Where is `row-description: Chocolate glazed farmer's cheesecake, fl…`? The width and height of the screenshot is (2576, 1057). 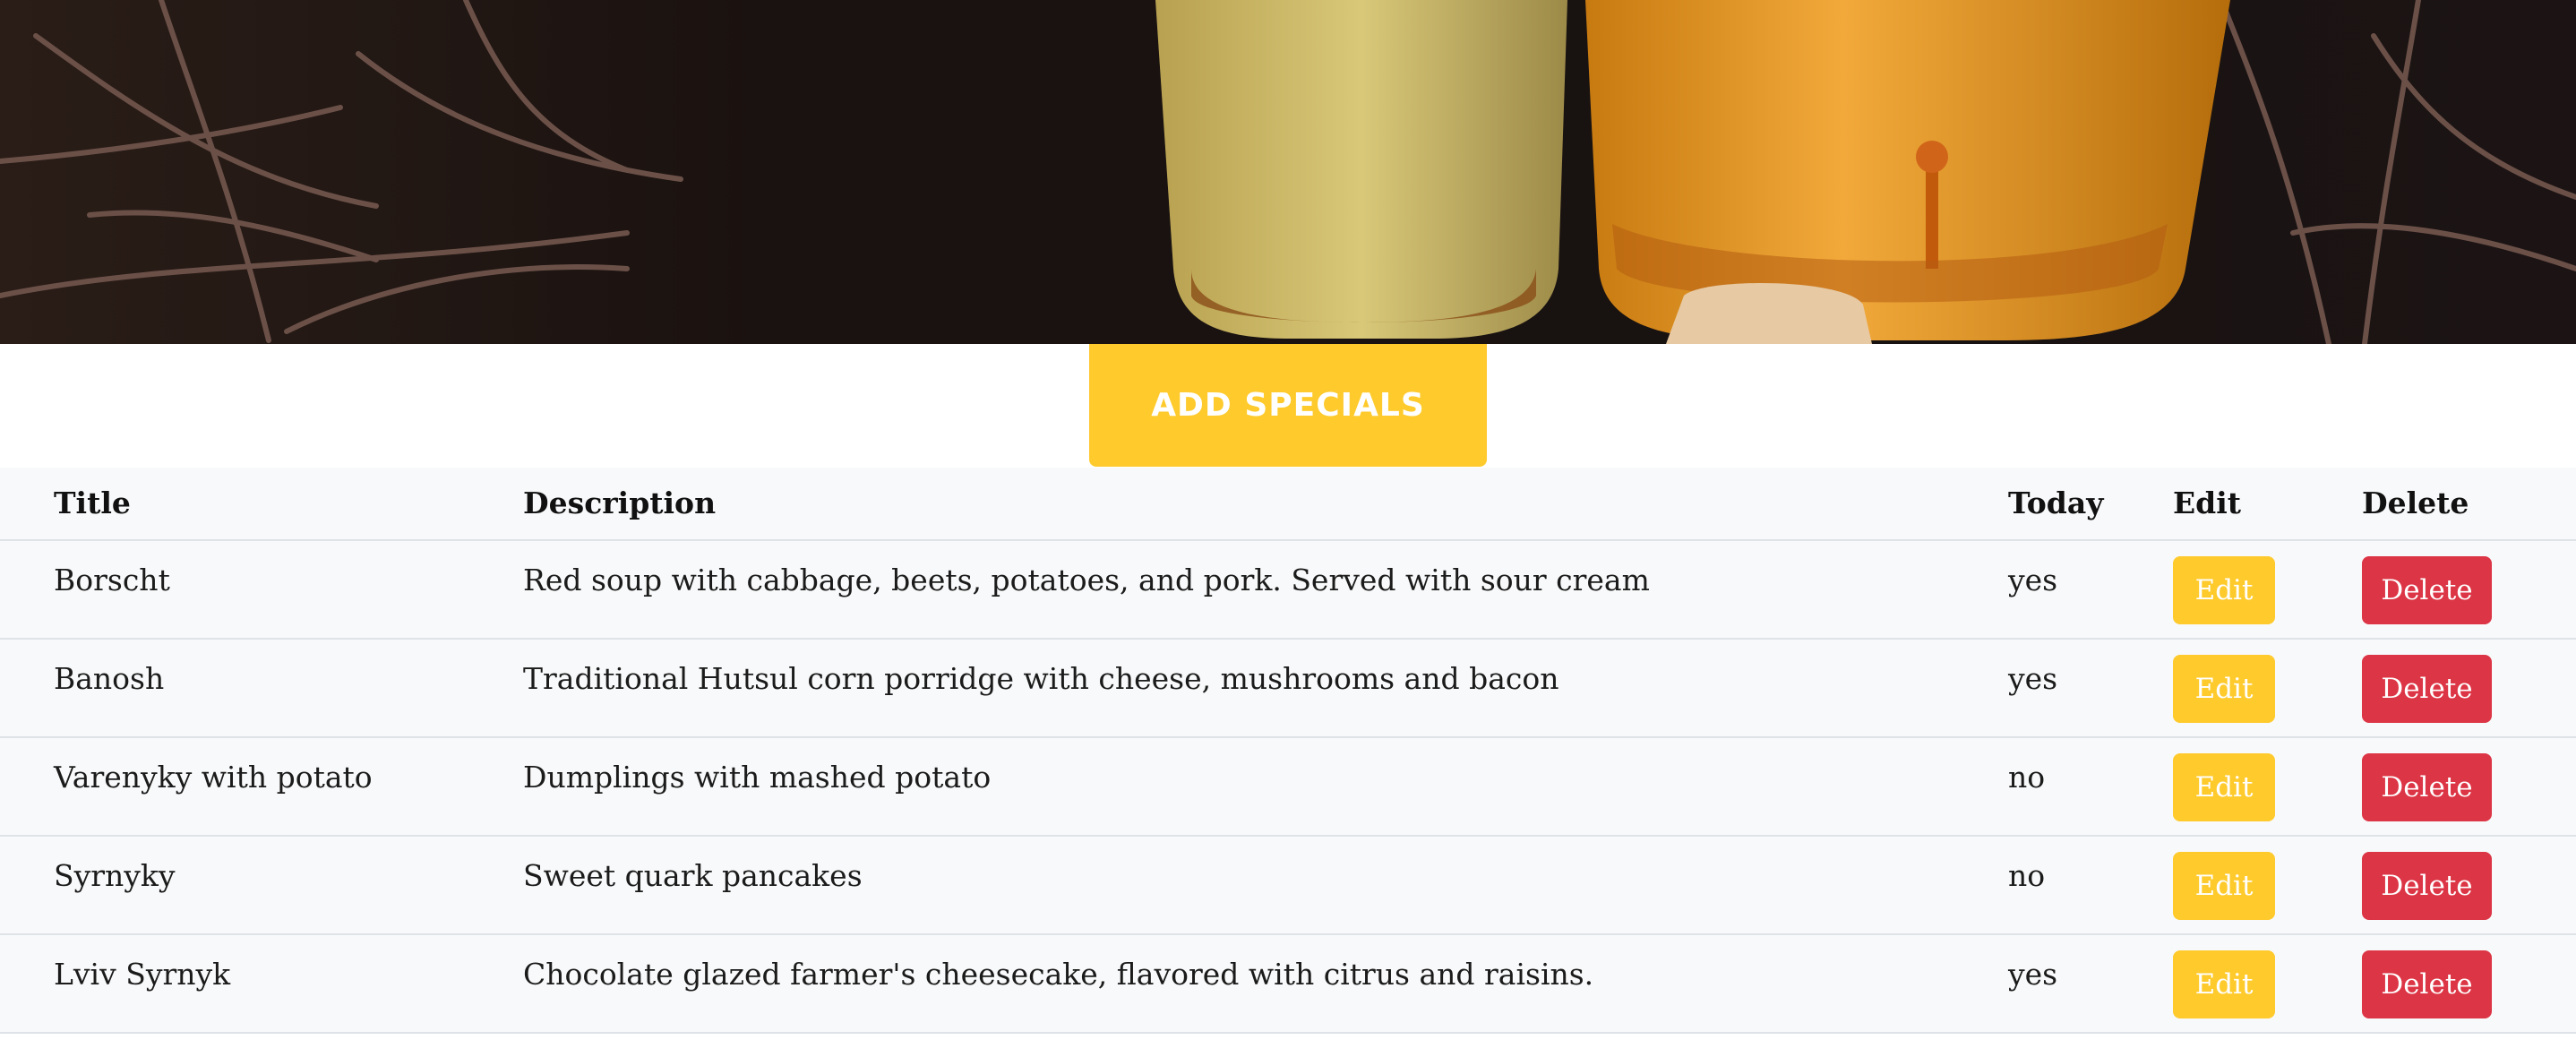 row-description: Chocolate glazed farmer's cheesecake, fl… is located at coordinates (1058, 974).